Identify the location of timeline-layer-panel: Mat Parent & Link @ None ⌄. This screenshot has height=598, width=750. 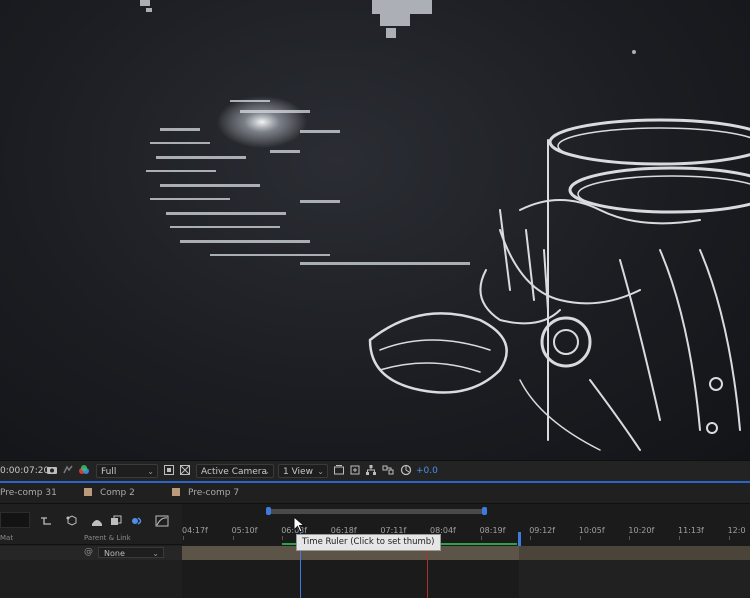
(91, 551).